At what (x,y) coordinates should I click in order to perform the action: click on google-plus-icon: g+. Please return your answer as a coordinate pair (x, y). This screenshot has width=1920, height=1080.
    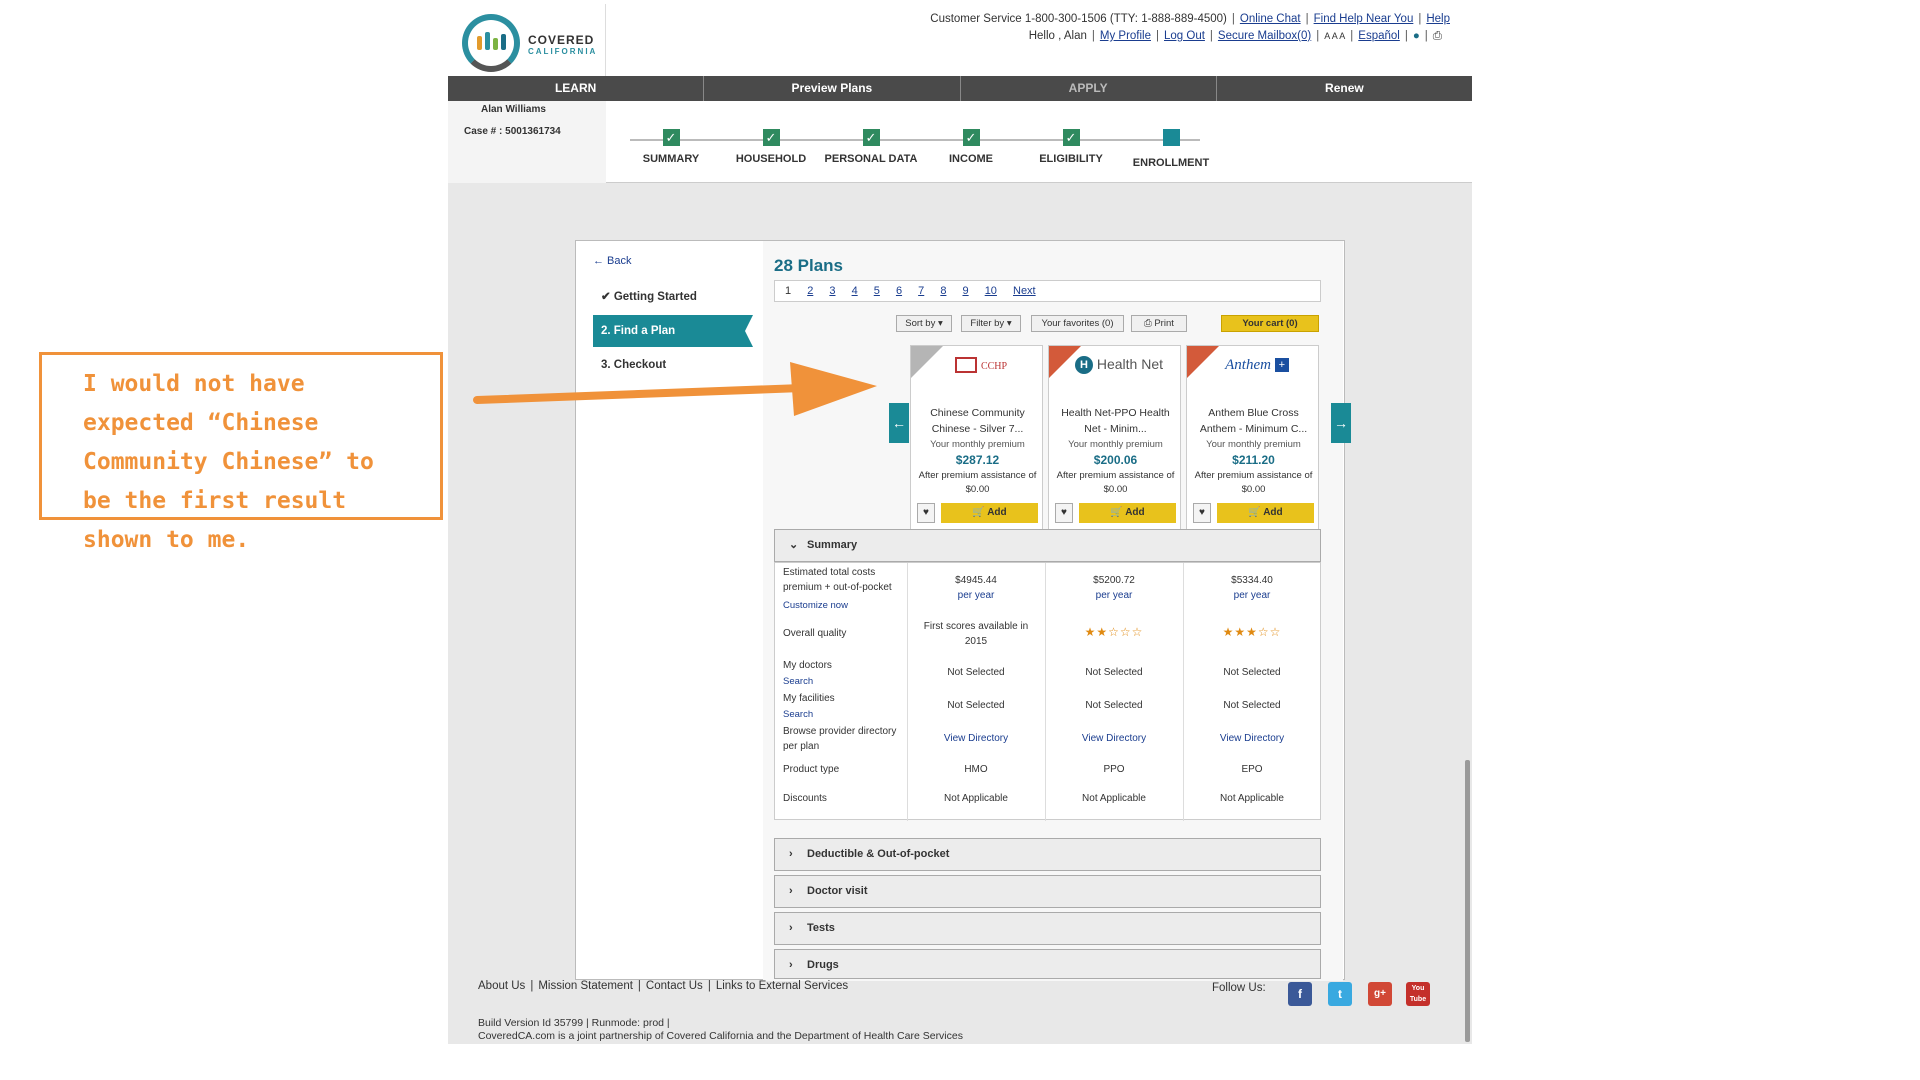
    Looking at the image, I should click on (1380, 994).